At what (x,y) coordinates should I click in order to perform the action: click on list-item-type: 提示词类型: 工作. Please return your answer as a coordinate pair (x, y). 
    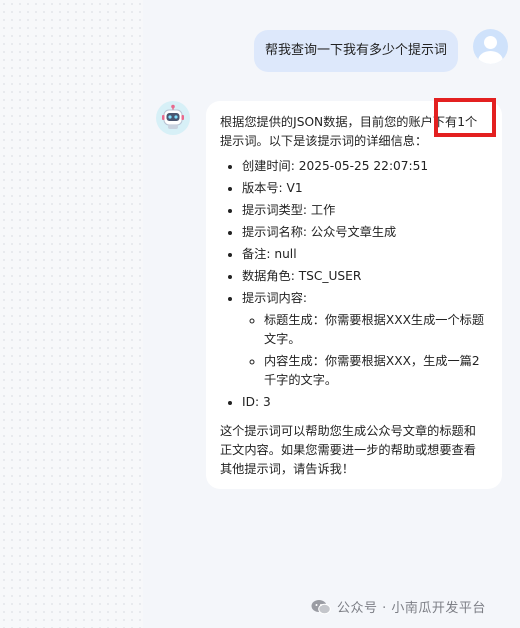
    Looking at the image, I should click on (365, 210).